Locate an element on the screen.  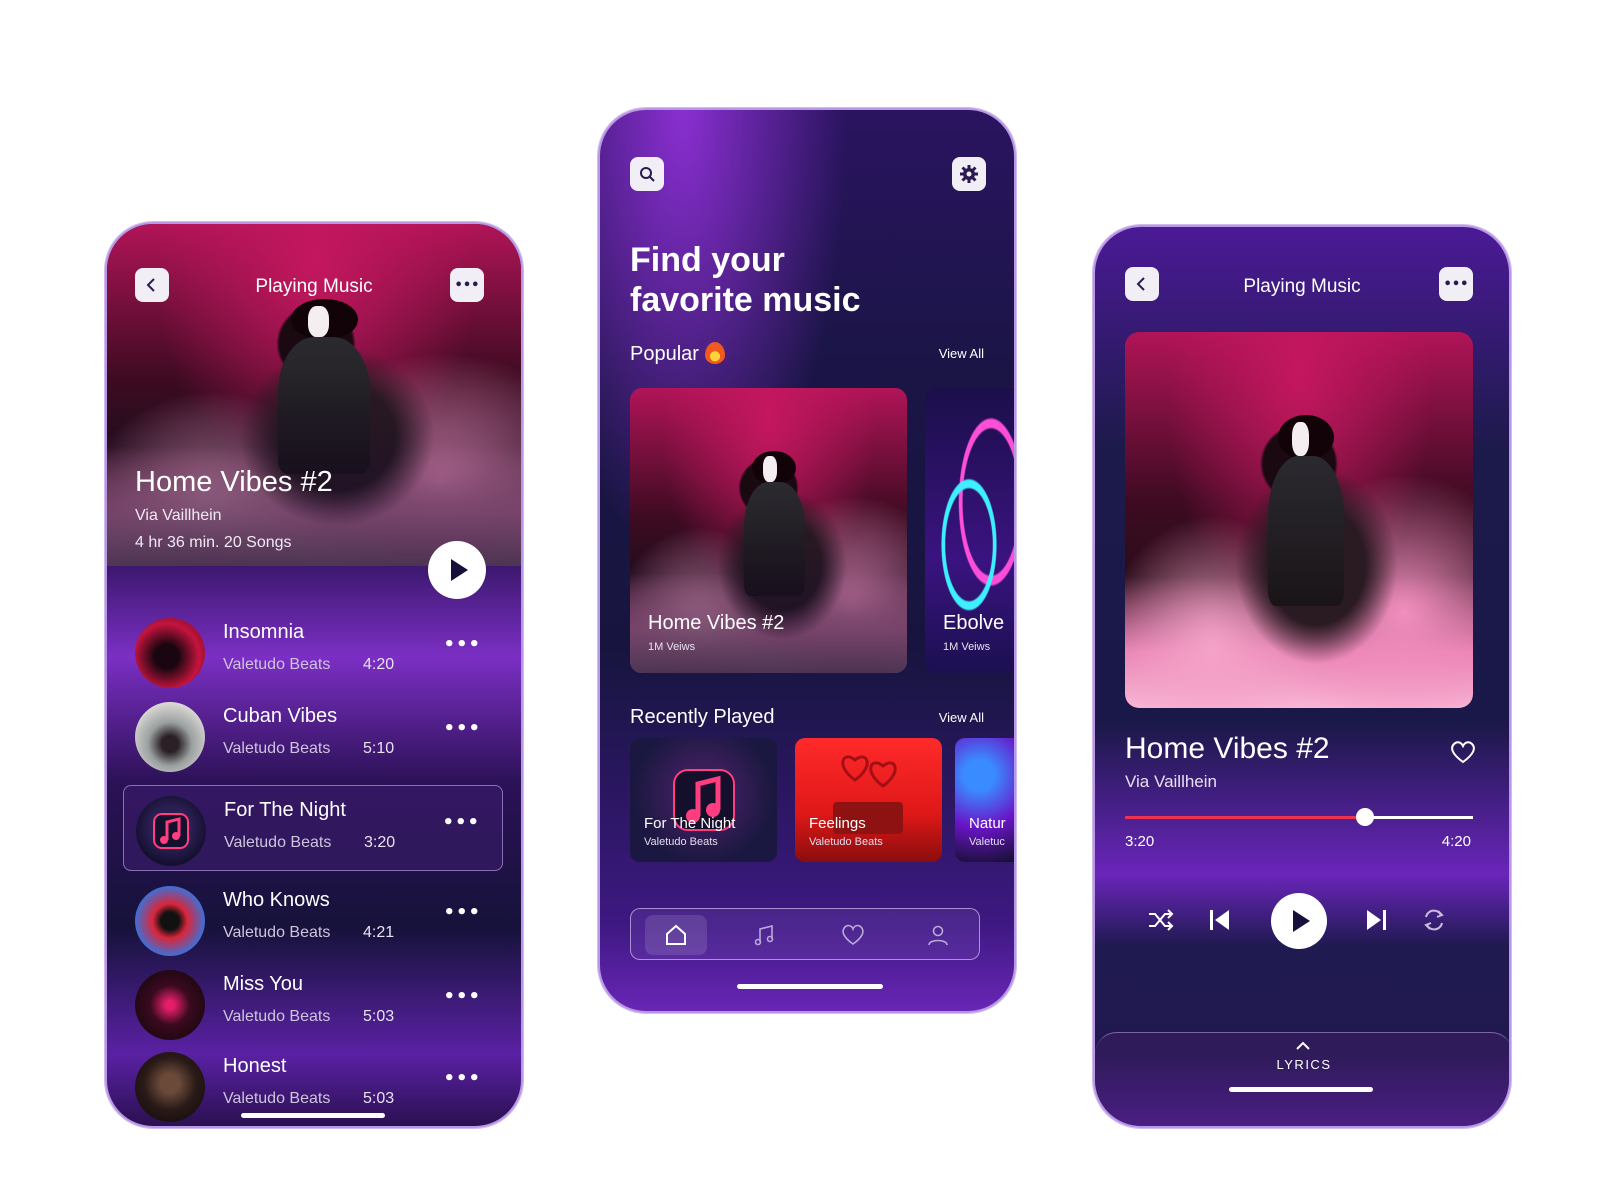
heading-line: Find your is located at coordinates (707, 260).